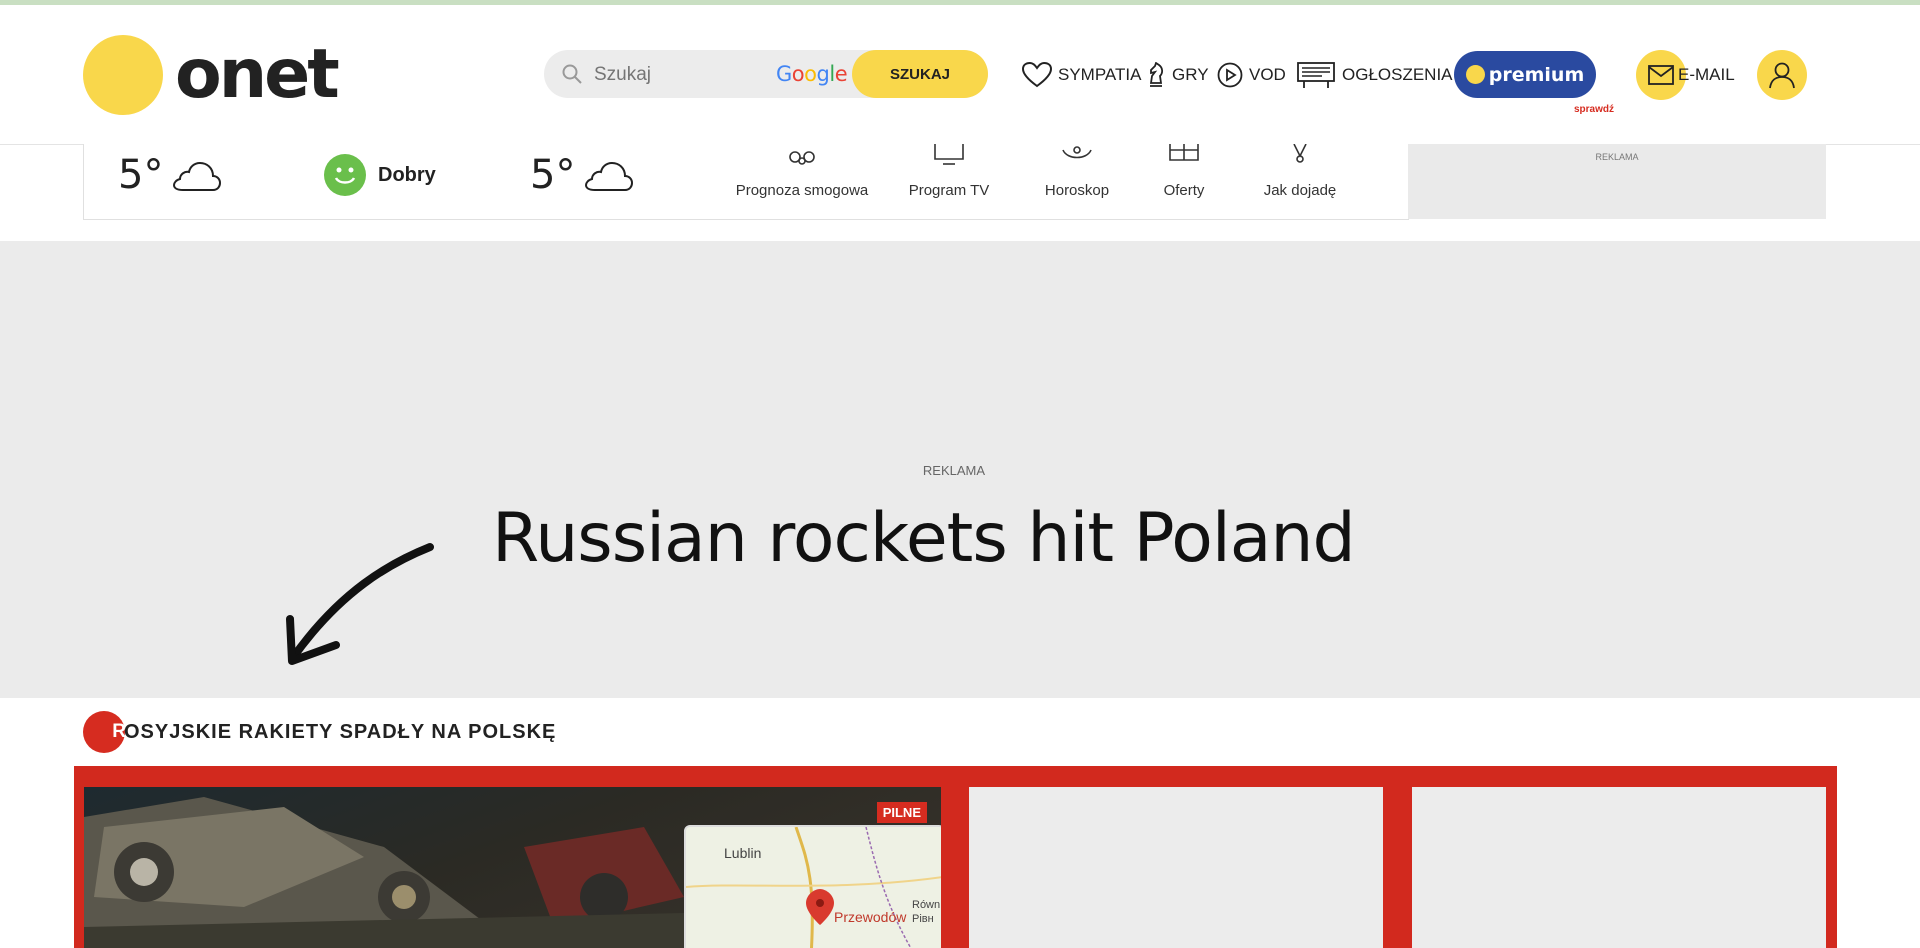 The width and height of the screenshot is (1920, 948). Describe the element at coordinates (512, 867) in the screenshot. I see `lead-article-image: PILNE Lublin Przewodów Równ Рівн` at that location.